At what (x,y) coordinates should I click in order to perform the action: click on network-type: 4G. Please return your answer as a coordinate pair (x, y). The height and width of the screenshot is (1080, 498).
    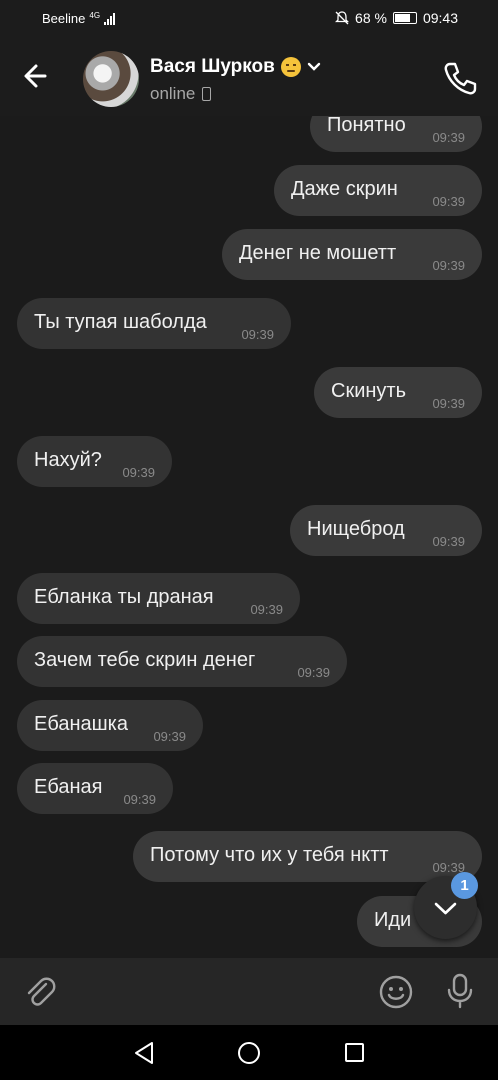
    Looking at the image, I should click on (95, 15).